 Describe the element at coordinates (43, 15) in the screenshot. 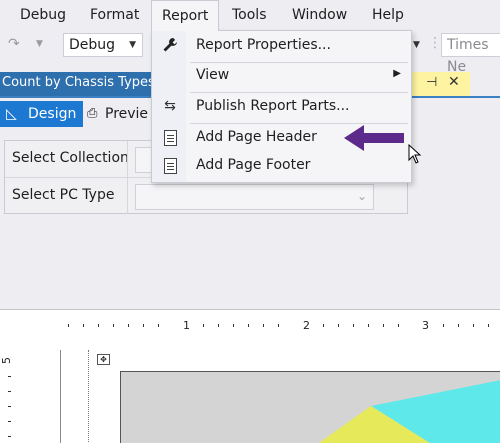

I see `menu-debug: Debug` at that location.